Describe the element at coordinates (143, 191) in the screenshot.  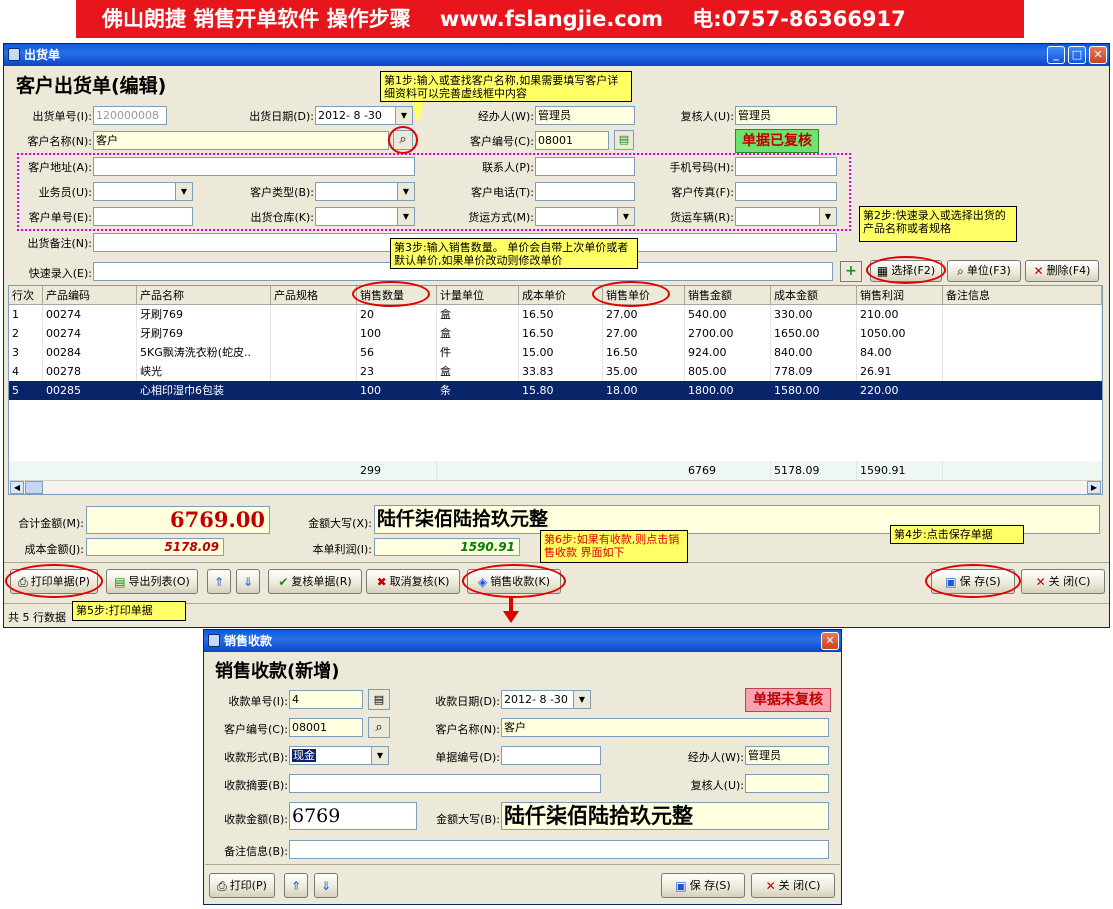
I see `salesman-select: ▼` at that location.